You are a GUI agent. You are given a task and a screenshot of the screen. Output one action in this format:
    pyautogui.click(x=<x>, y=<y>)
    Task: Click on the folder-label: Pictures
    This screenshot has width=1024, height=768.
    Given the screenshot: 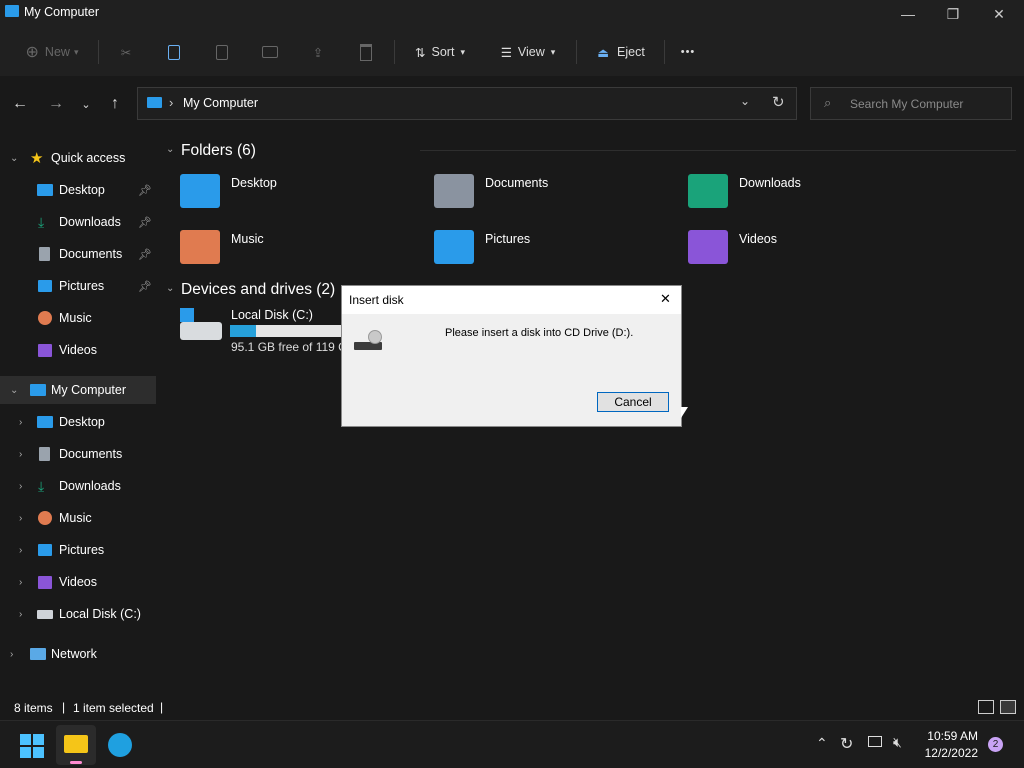 What is the action you would take?
    pyautogui.click(x=508, y=239)
    